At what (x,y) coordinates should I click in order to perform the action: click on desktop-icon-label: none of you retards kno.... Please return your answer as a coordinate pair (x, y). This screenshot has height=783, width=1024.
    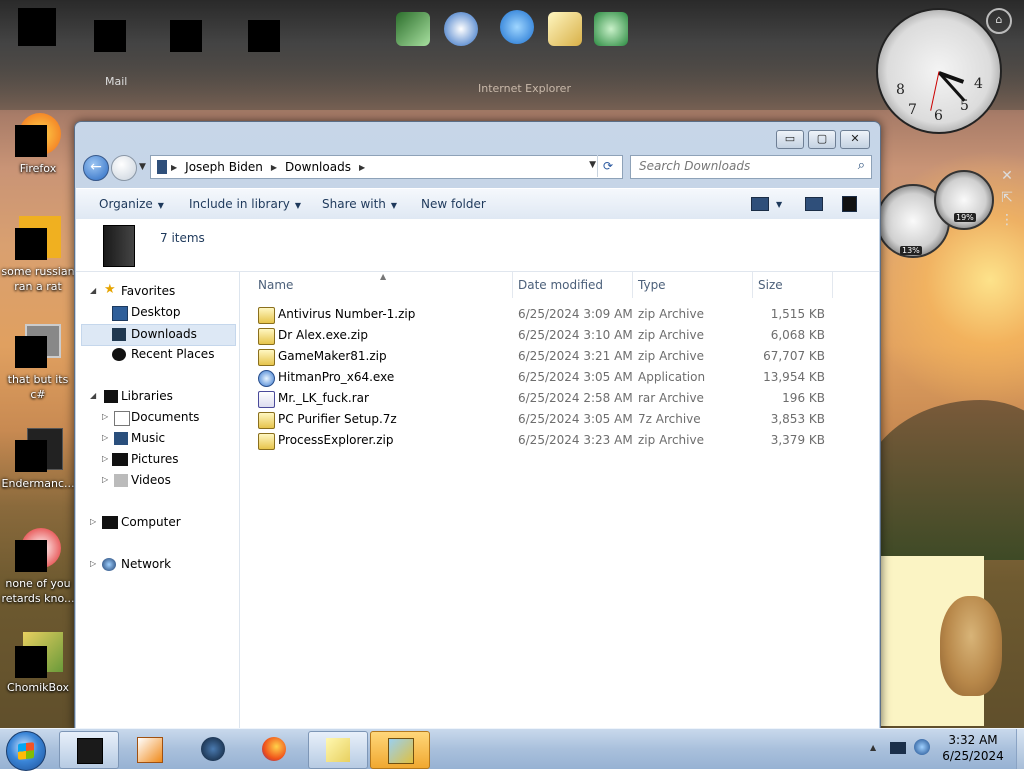
    Looking at the image, I should click on (38, 591).